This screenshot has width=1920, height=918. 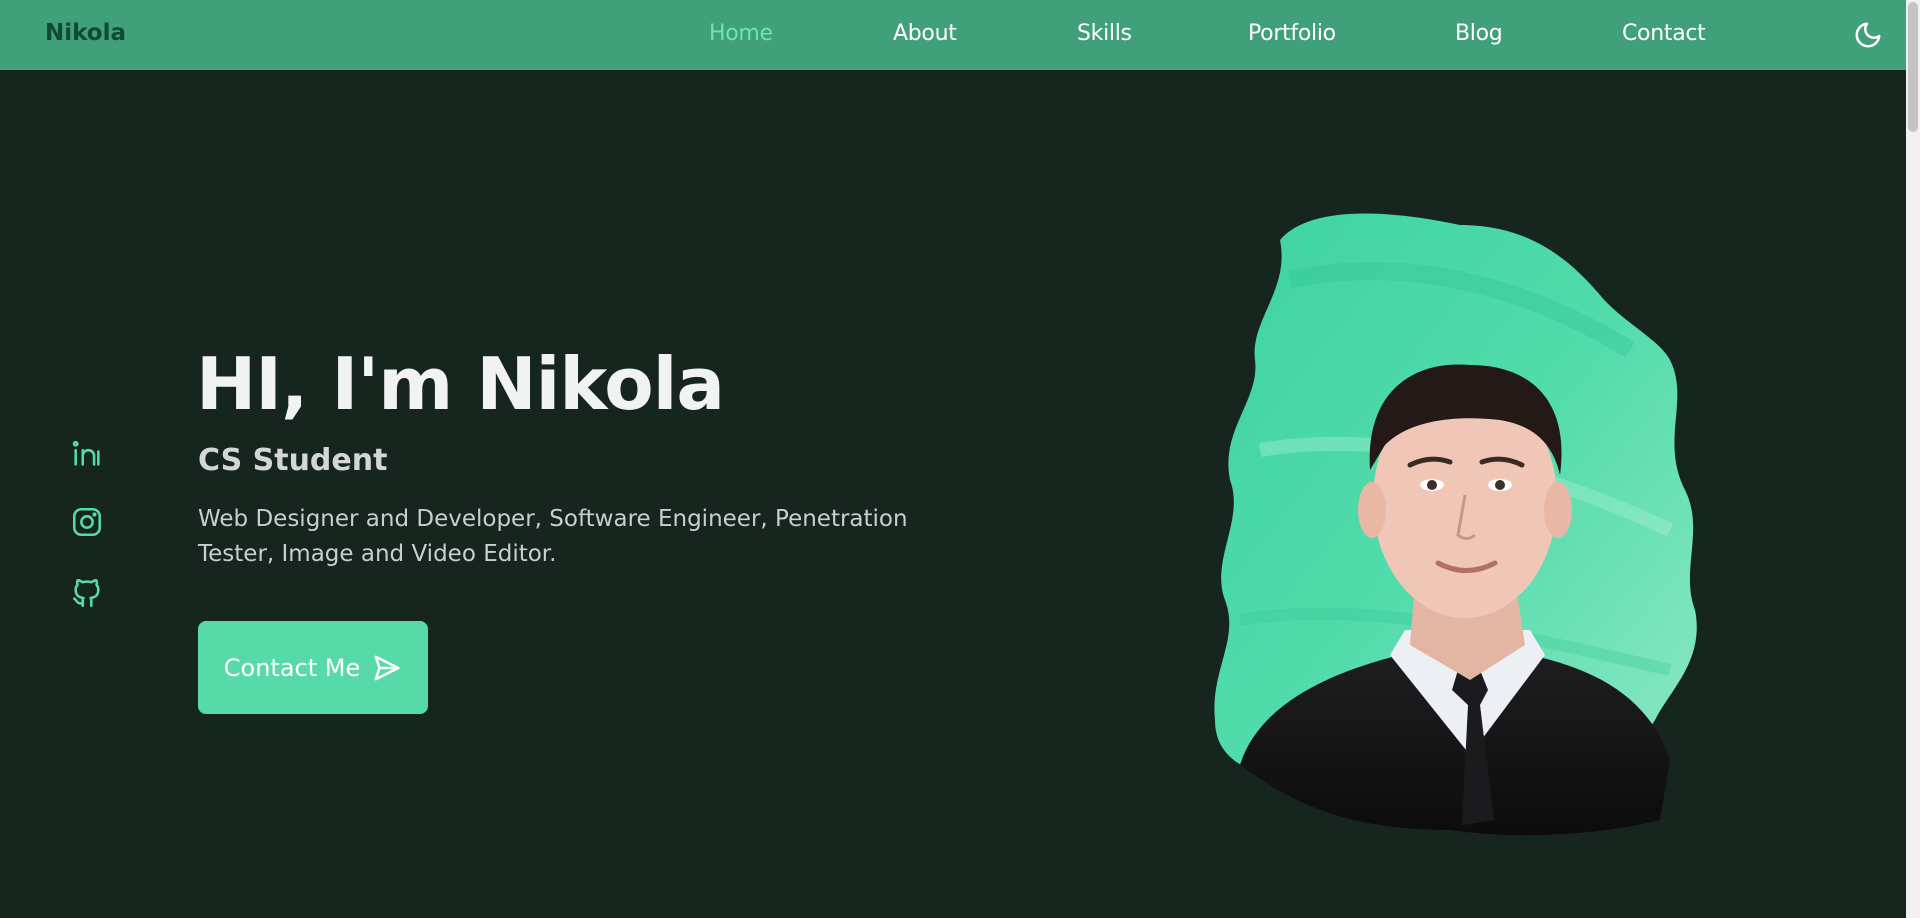 What do you see at coordinates (741, 33) in the screenshot?
I see `nav-home: Home` at bounding box center [741, 33].